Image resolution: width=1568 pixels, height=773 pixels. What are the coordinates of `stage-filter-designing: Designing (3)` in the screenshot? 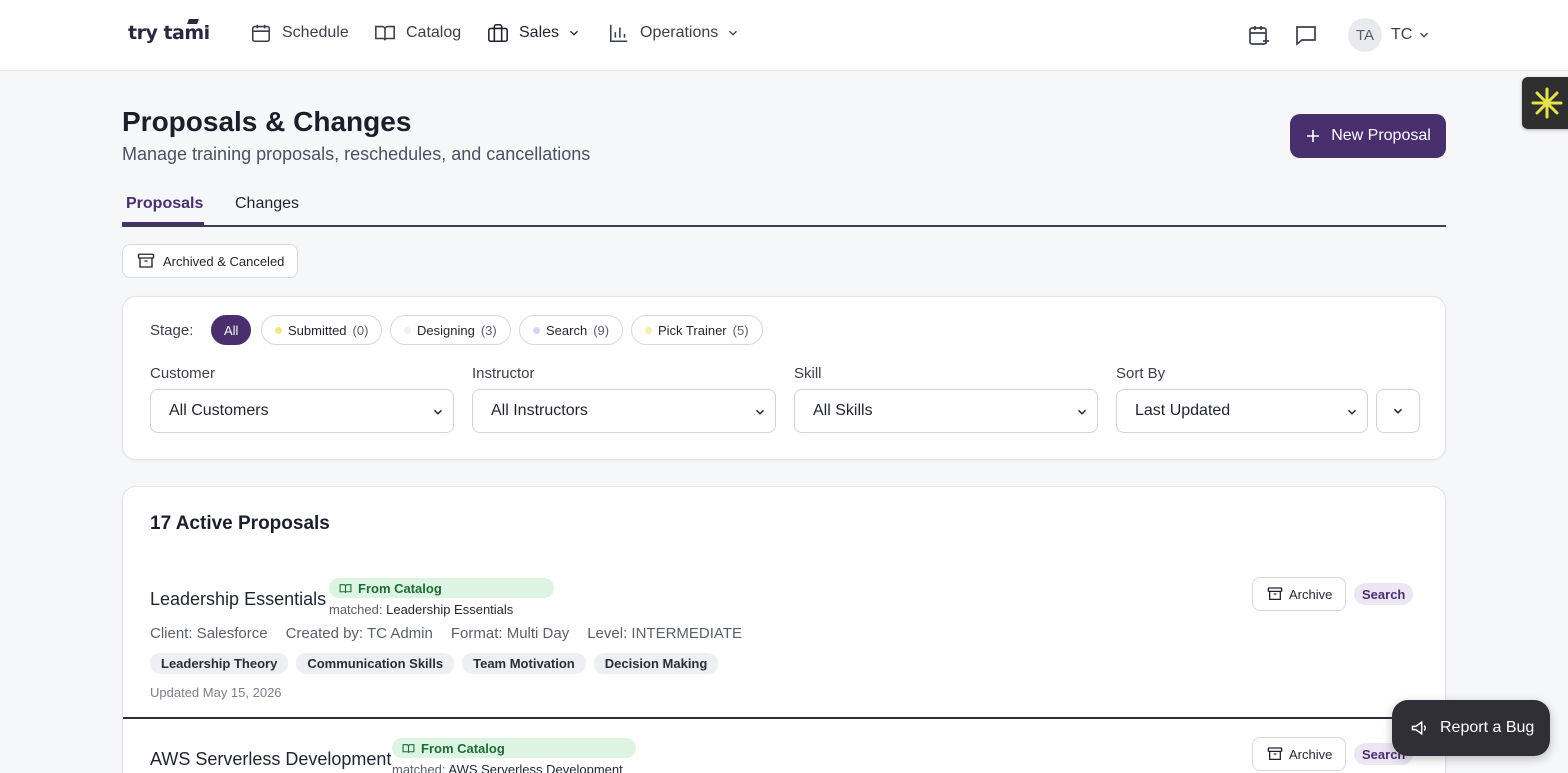 It's located at (450, 330).